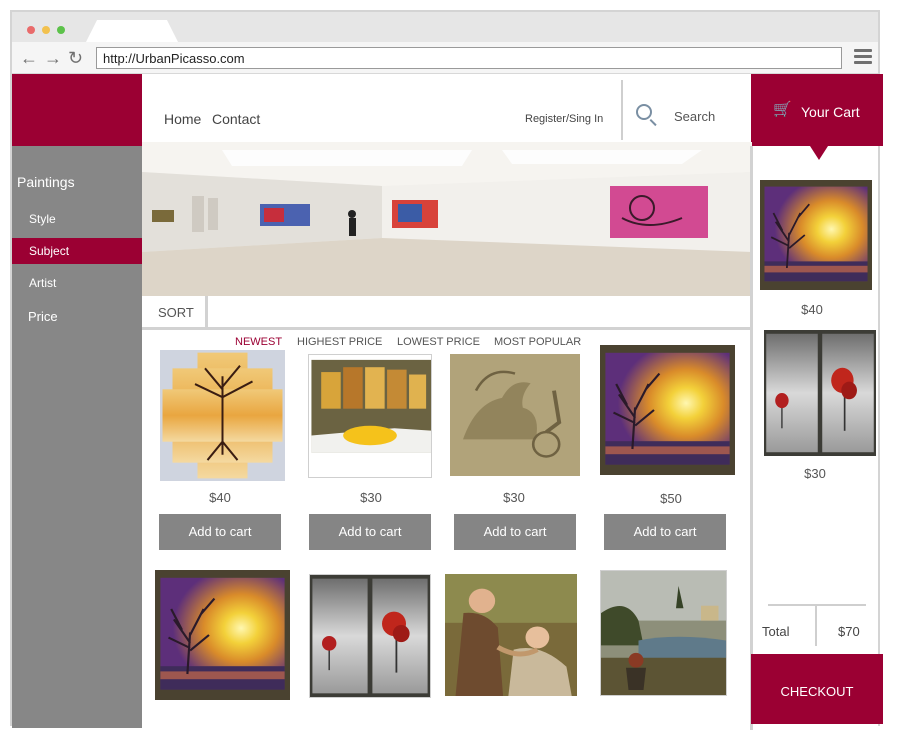  I want to click on sort-option-highest-price: HIGHEST PRICE, so click(339, 342).